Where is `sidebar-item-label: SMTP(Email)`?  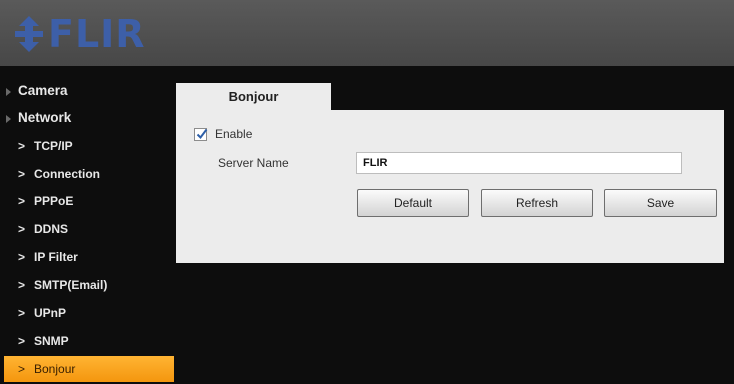 sidebar-item-label: SMTP(Email) is located at coordinates (71, 285).